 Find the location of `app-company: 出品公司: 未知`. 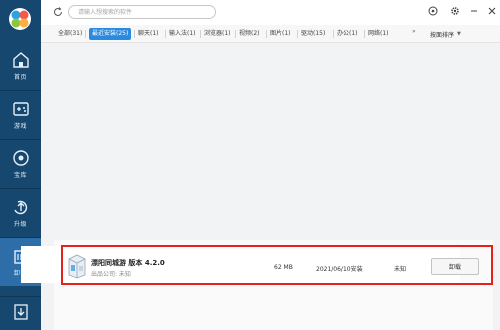

app-company: 出品公司: 未知 is located at coordinates (111, 274).